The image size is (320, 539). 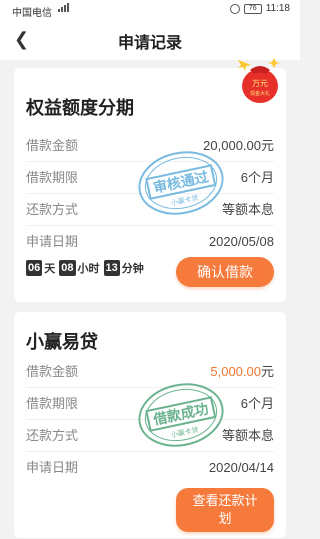 What do you see at coordinates (277, 8) in the screenshot?
I see `clock: 11:18` at bounding box center [277, 8].